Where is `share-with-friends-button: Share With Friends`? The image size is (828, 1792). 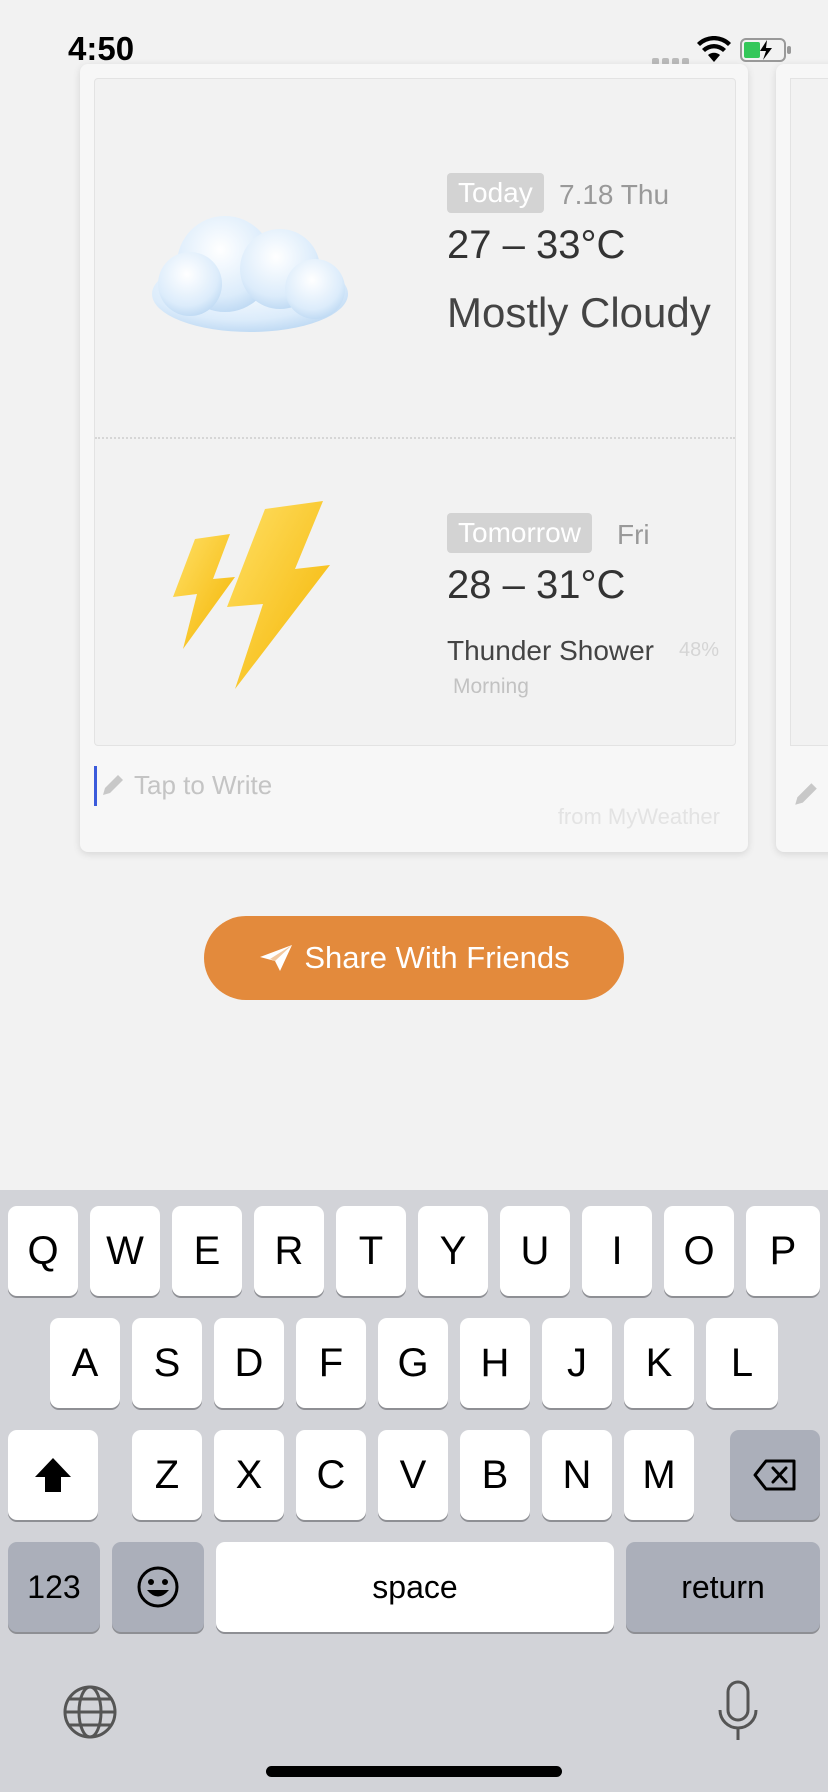 share-with-friends-button: Share With Friends is located at coordinates (414, 958).